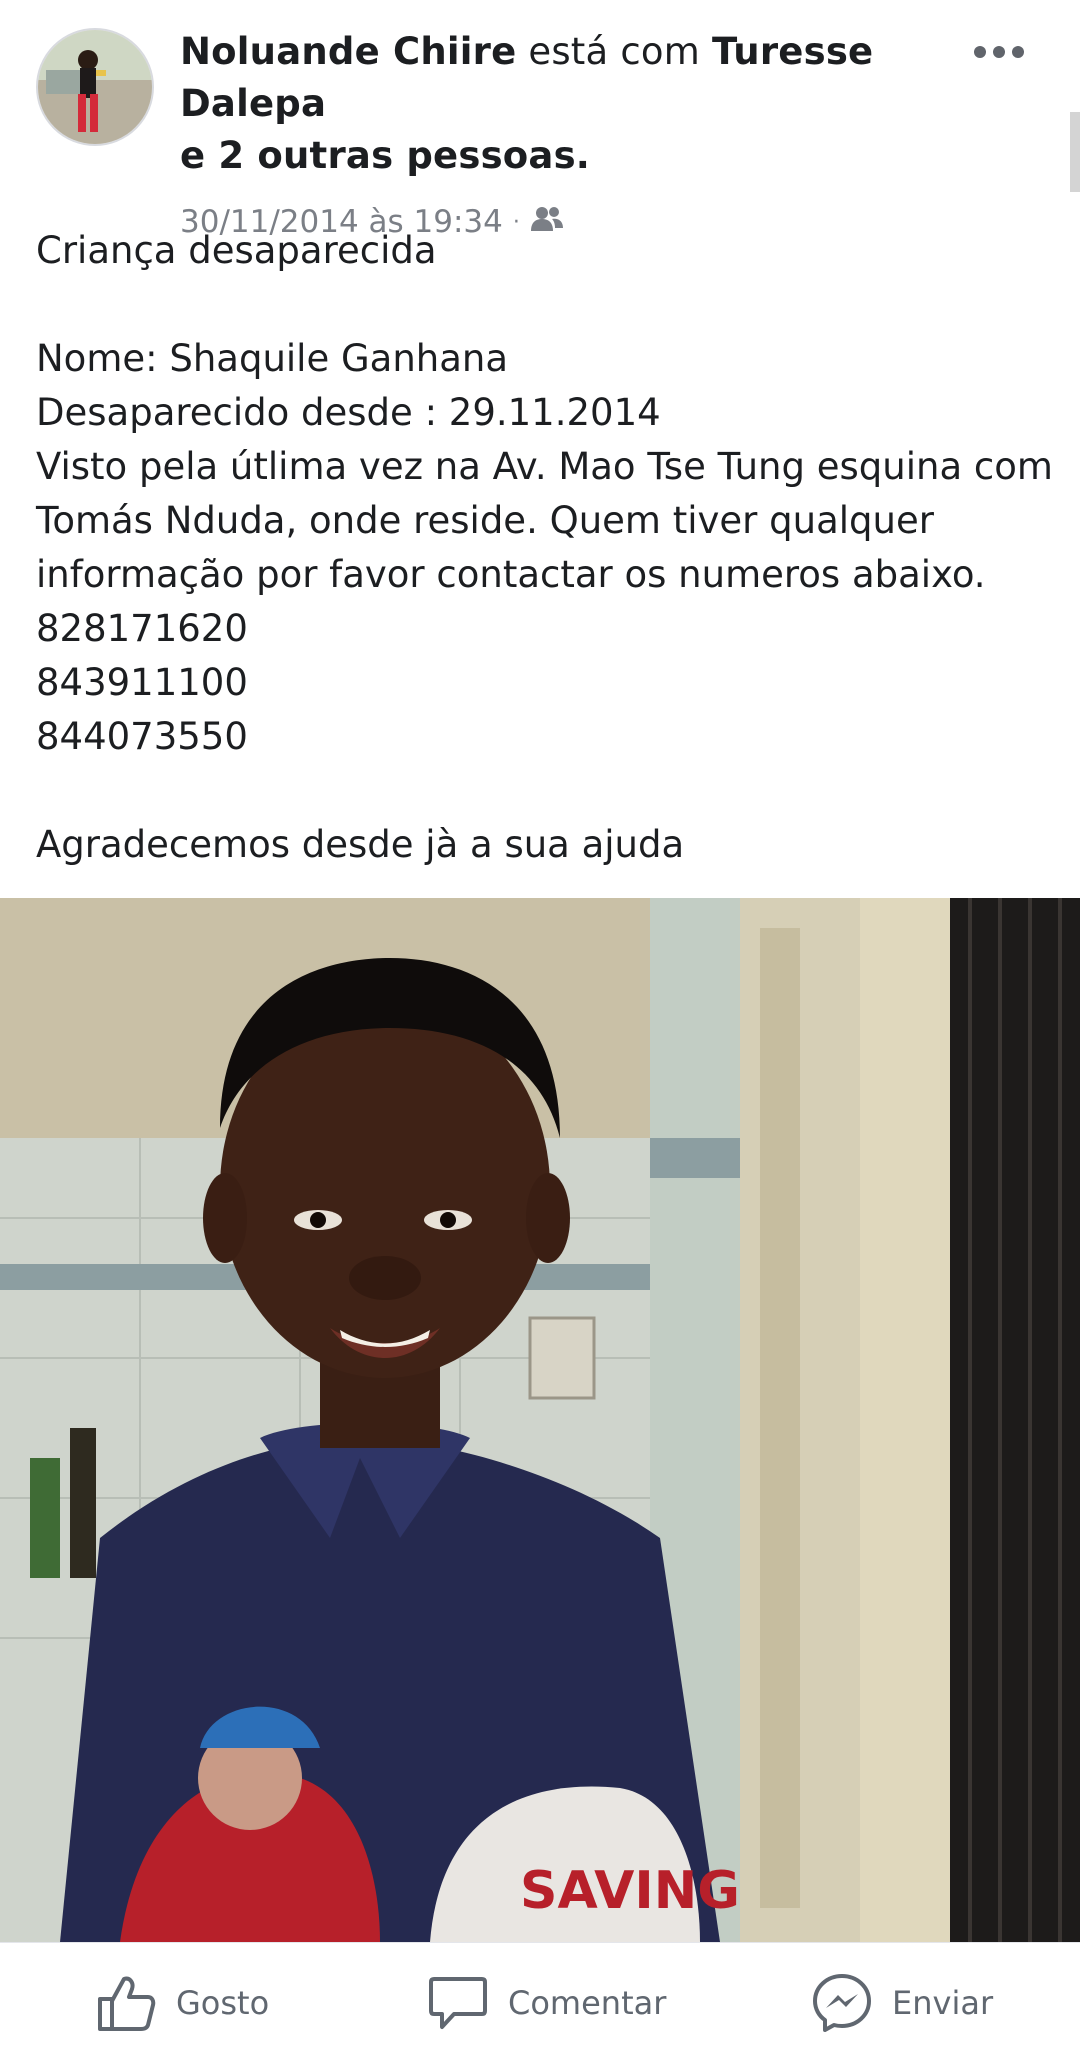 This screenshot has width=1080, height=2061. What do you see at coordinates (223, 2003) in the screenshot?
I see `like-label: Gosto` at bounding box center [223, 2003].